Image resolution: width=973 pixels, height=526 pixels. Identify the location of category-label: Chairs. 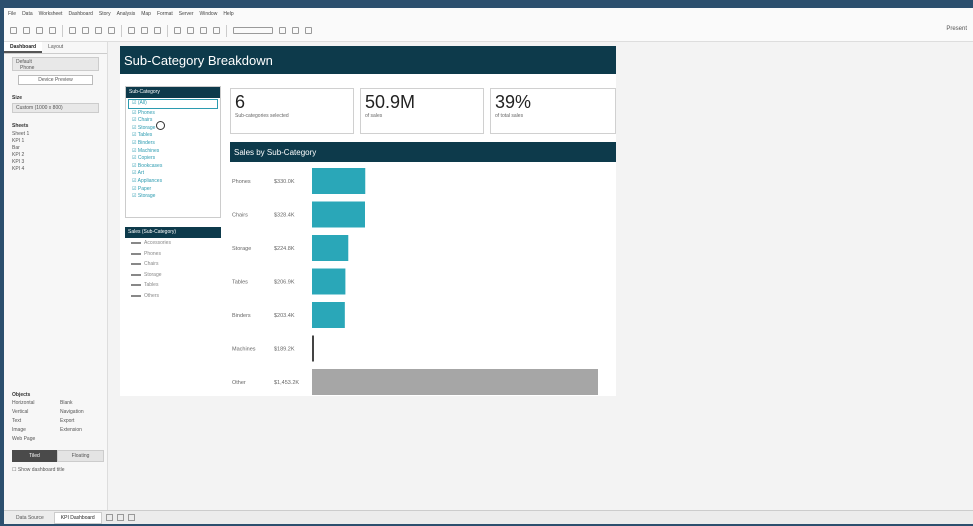
(240, 216).